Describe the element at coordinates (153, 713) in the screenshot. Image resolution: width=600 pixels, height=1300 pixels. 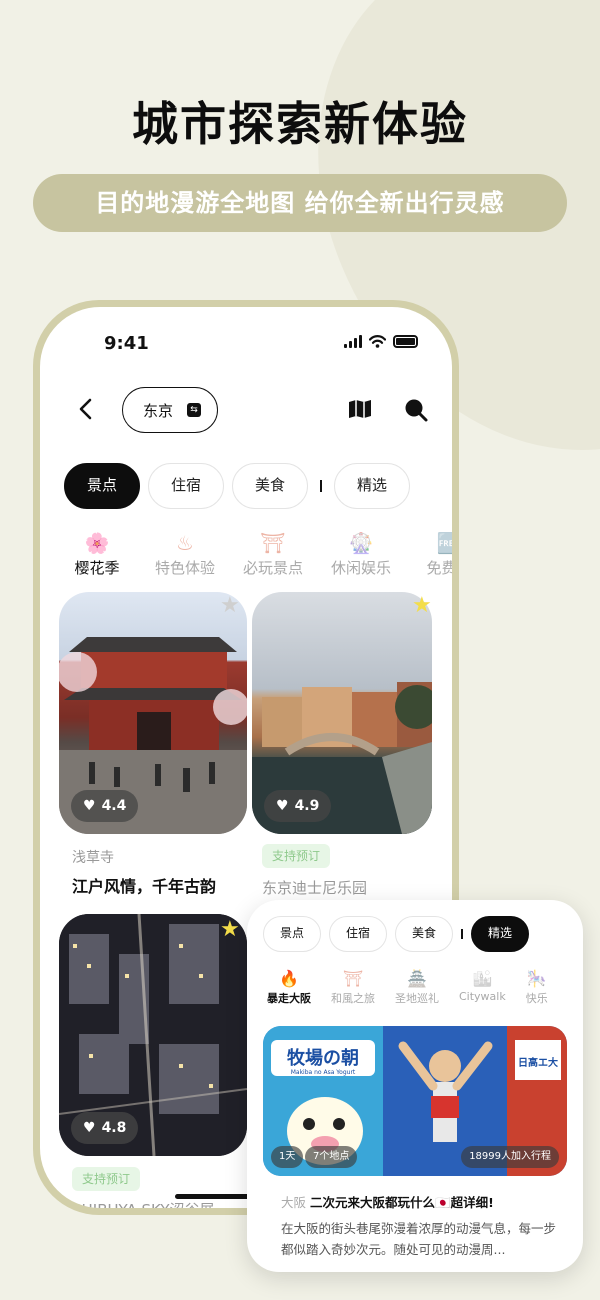
I see `card-image-sensoji: ♥ 4.4` at that location.